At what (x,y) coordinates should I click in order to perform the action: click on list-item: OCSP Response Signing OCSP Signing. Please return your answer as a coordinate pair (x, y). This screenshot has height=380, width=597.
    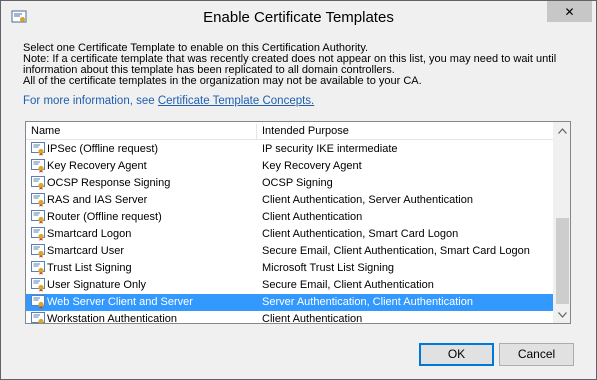
    Looking at the image, I should click on (289, 183).